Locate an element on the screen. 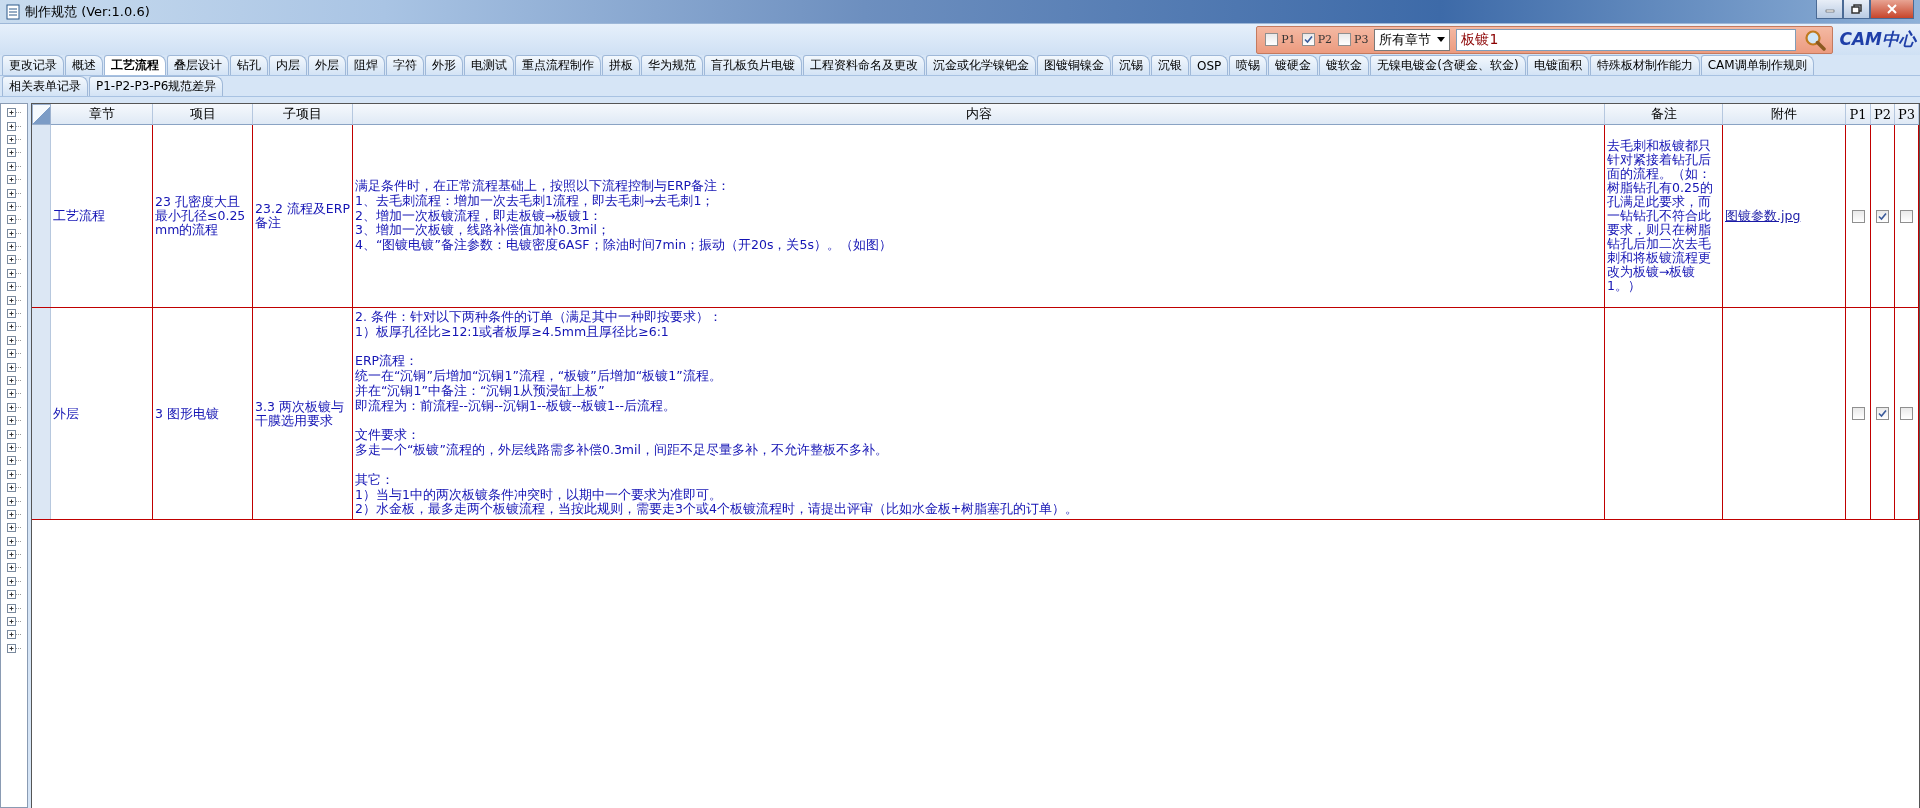 This screenshot has width=1920, height=808. content-line: ERP流程： is located at coordinates (387, 361).